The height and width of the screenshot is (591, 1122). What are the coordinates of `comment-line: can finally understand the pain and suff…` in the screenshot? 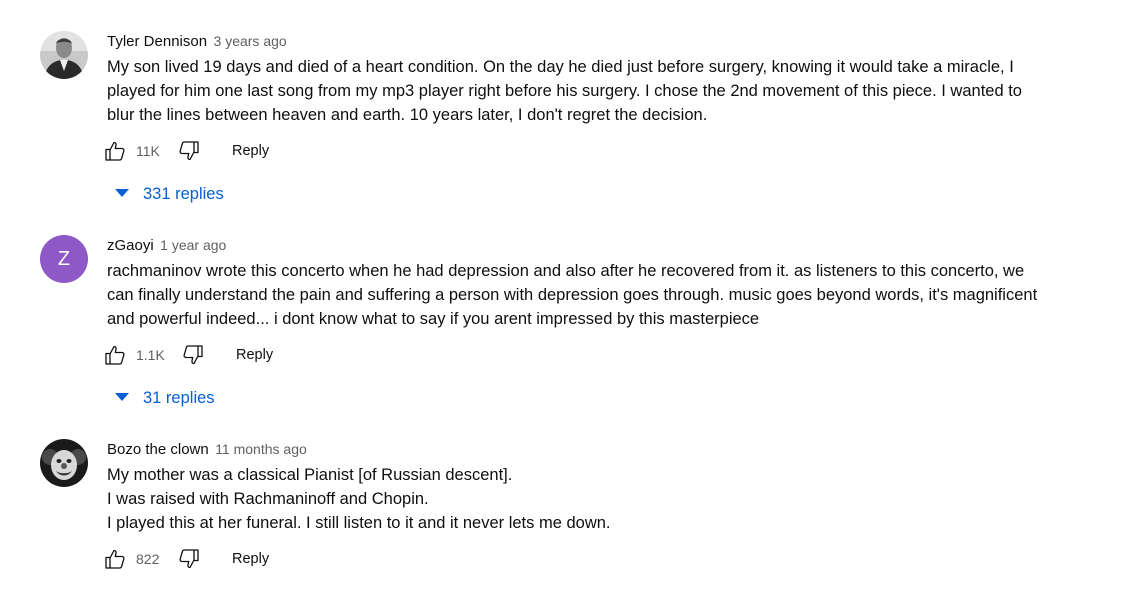 It's located at (572, 295).